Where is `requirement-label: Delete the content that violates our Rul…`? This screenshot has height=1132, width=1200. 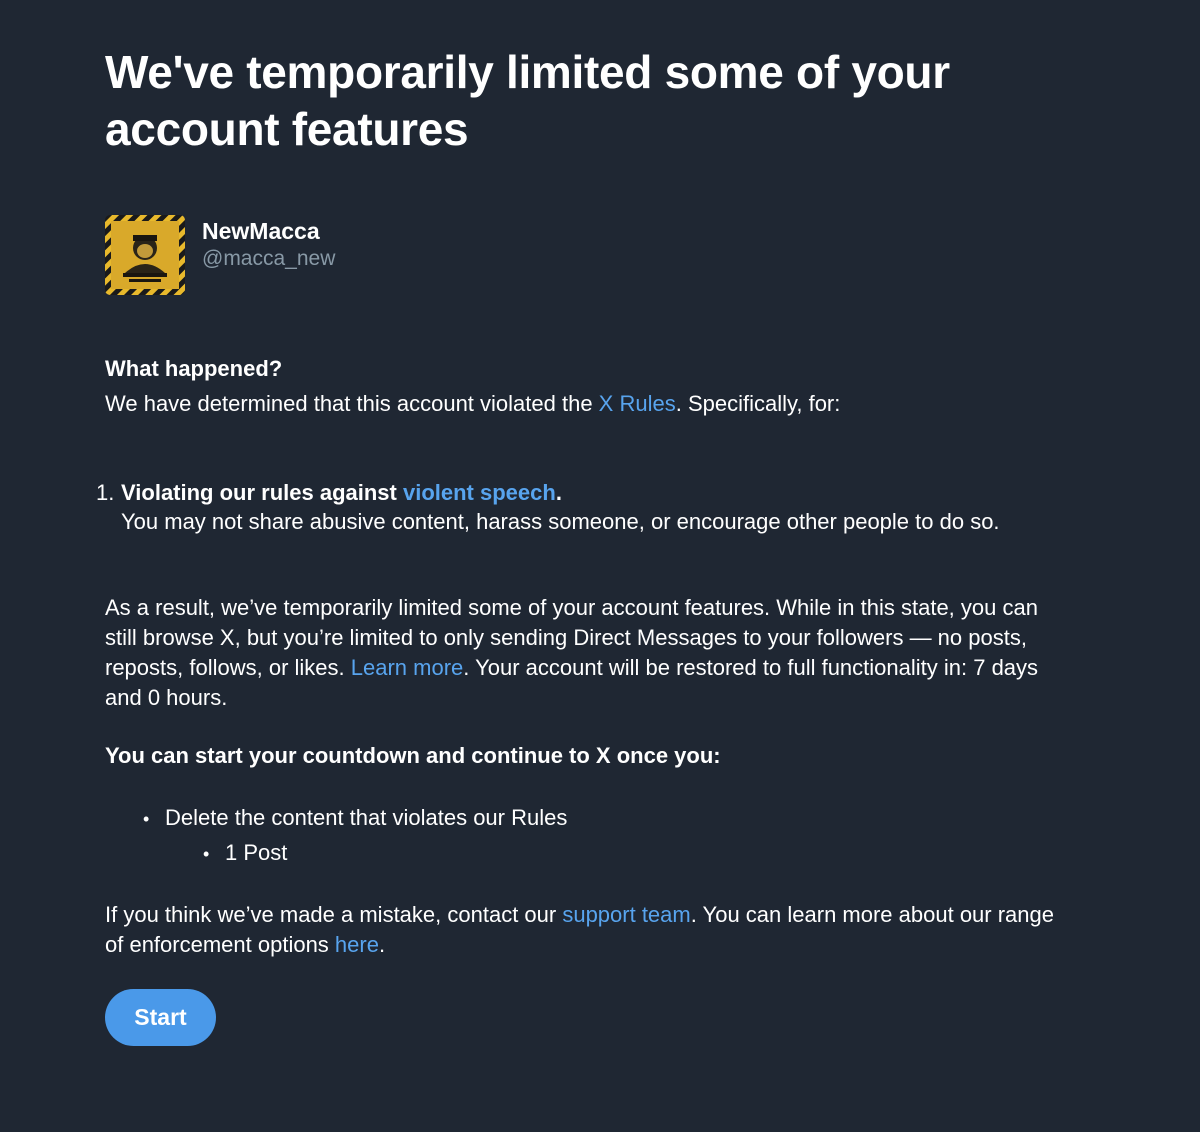
requirement-label: Delete the content that violates our Rul… is located at coordinates (366, 817).